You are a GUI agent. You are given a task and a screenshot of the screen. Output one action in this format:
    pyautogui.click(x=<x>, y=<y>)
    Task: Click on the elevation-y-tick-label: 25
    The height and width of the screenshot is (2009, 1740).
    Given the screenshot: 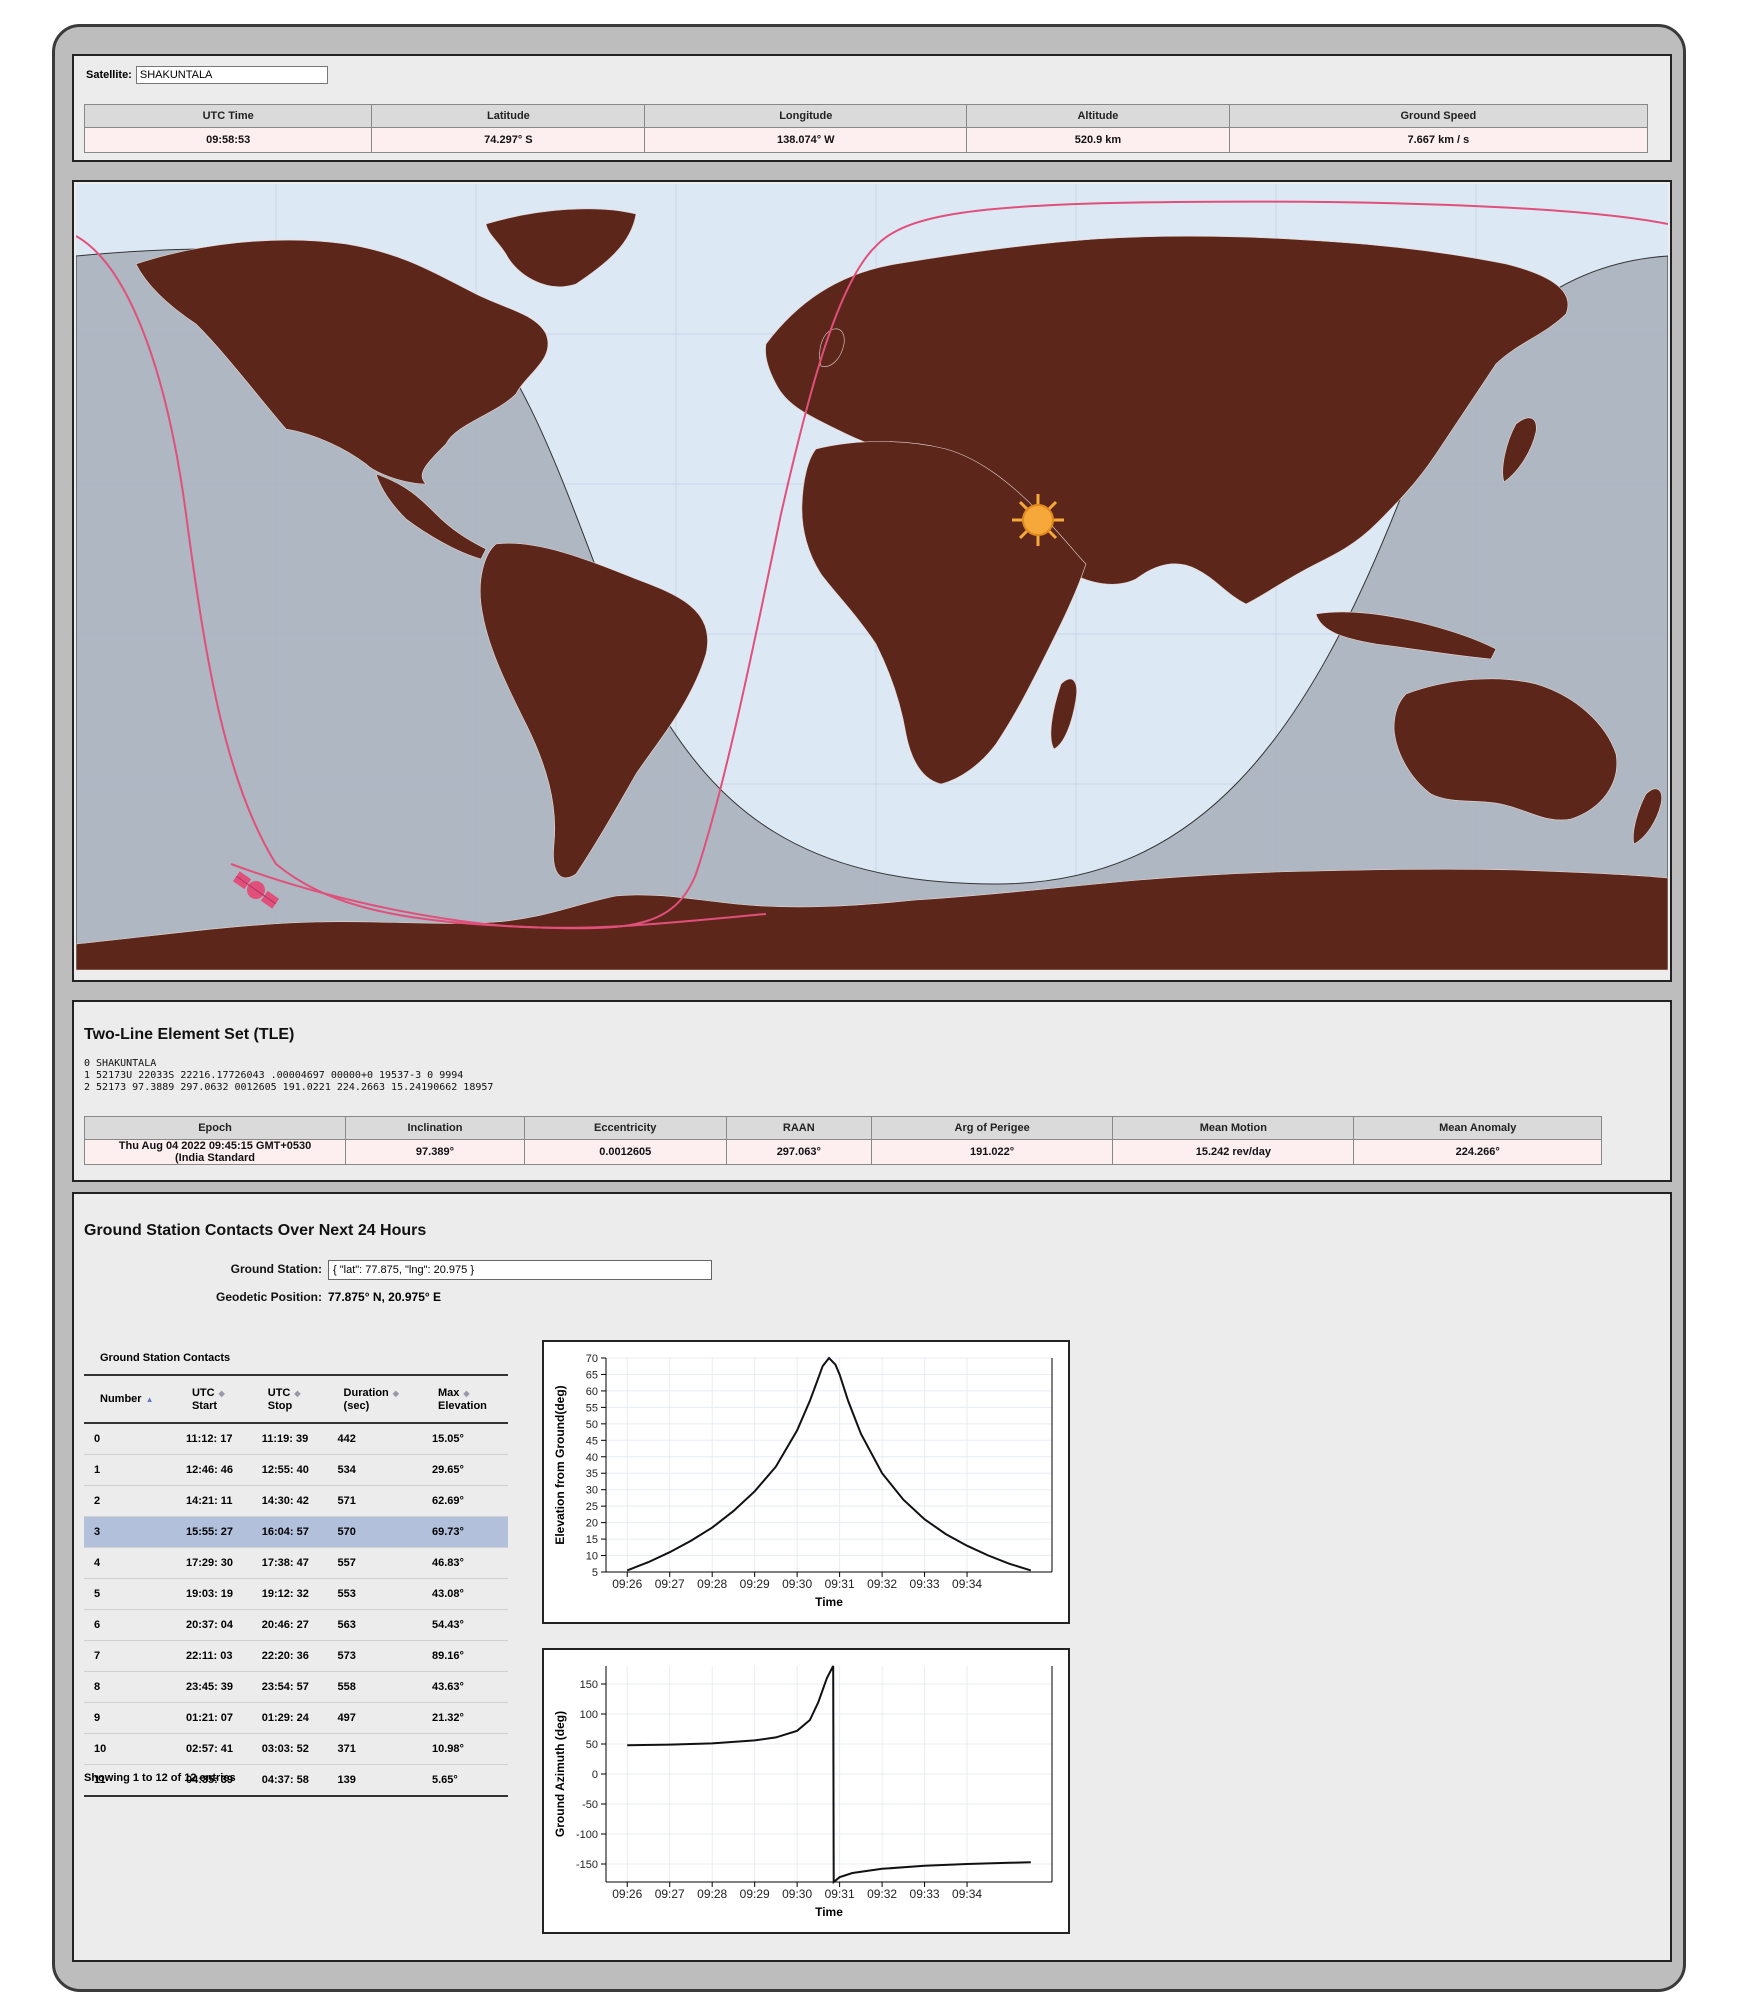 What is the action you would take?
    pyautogui.click(x=592, y=1507)
    